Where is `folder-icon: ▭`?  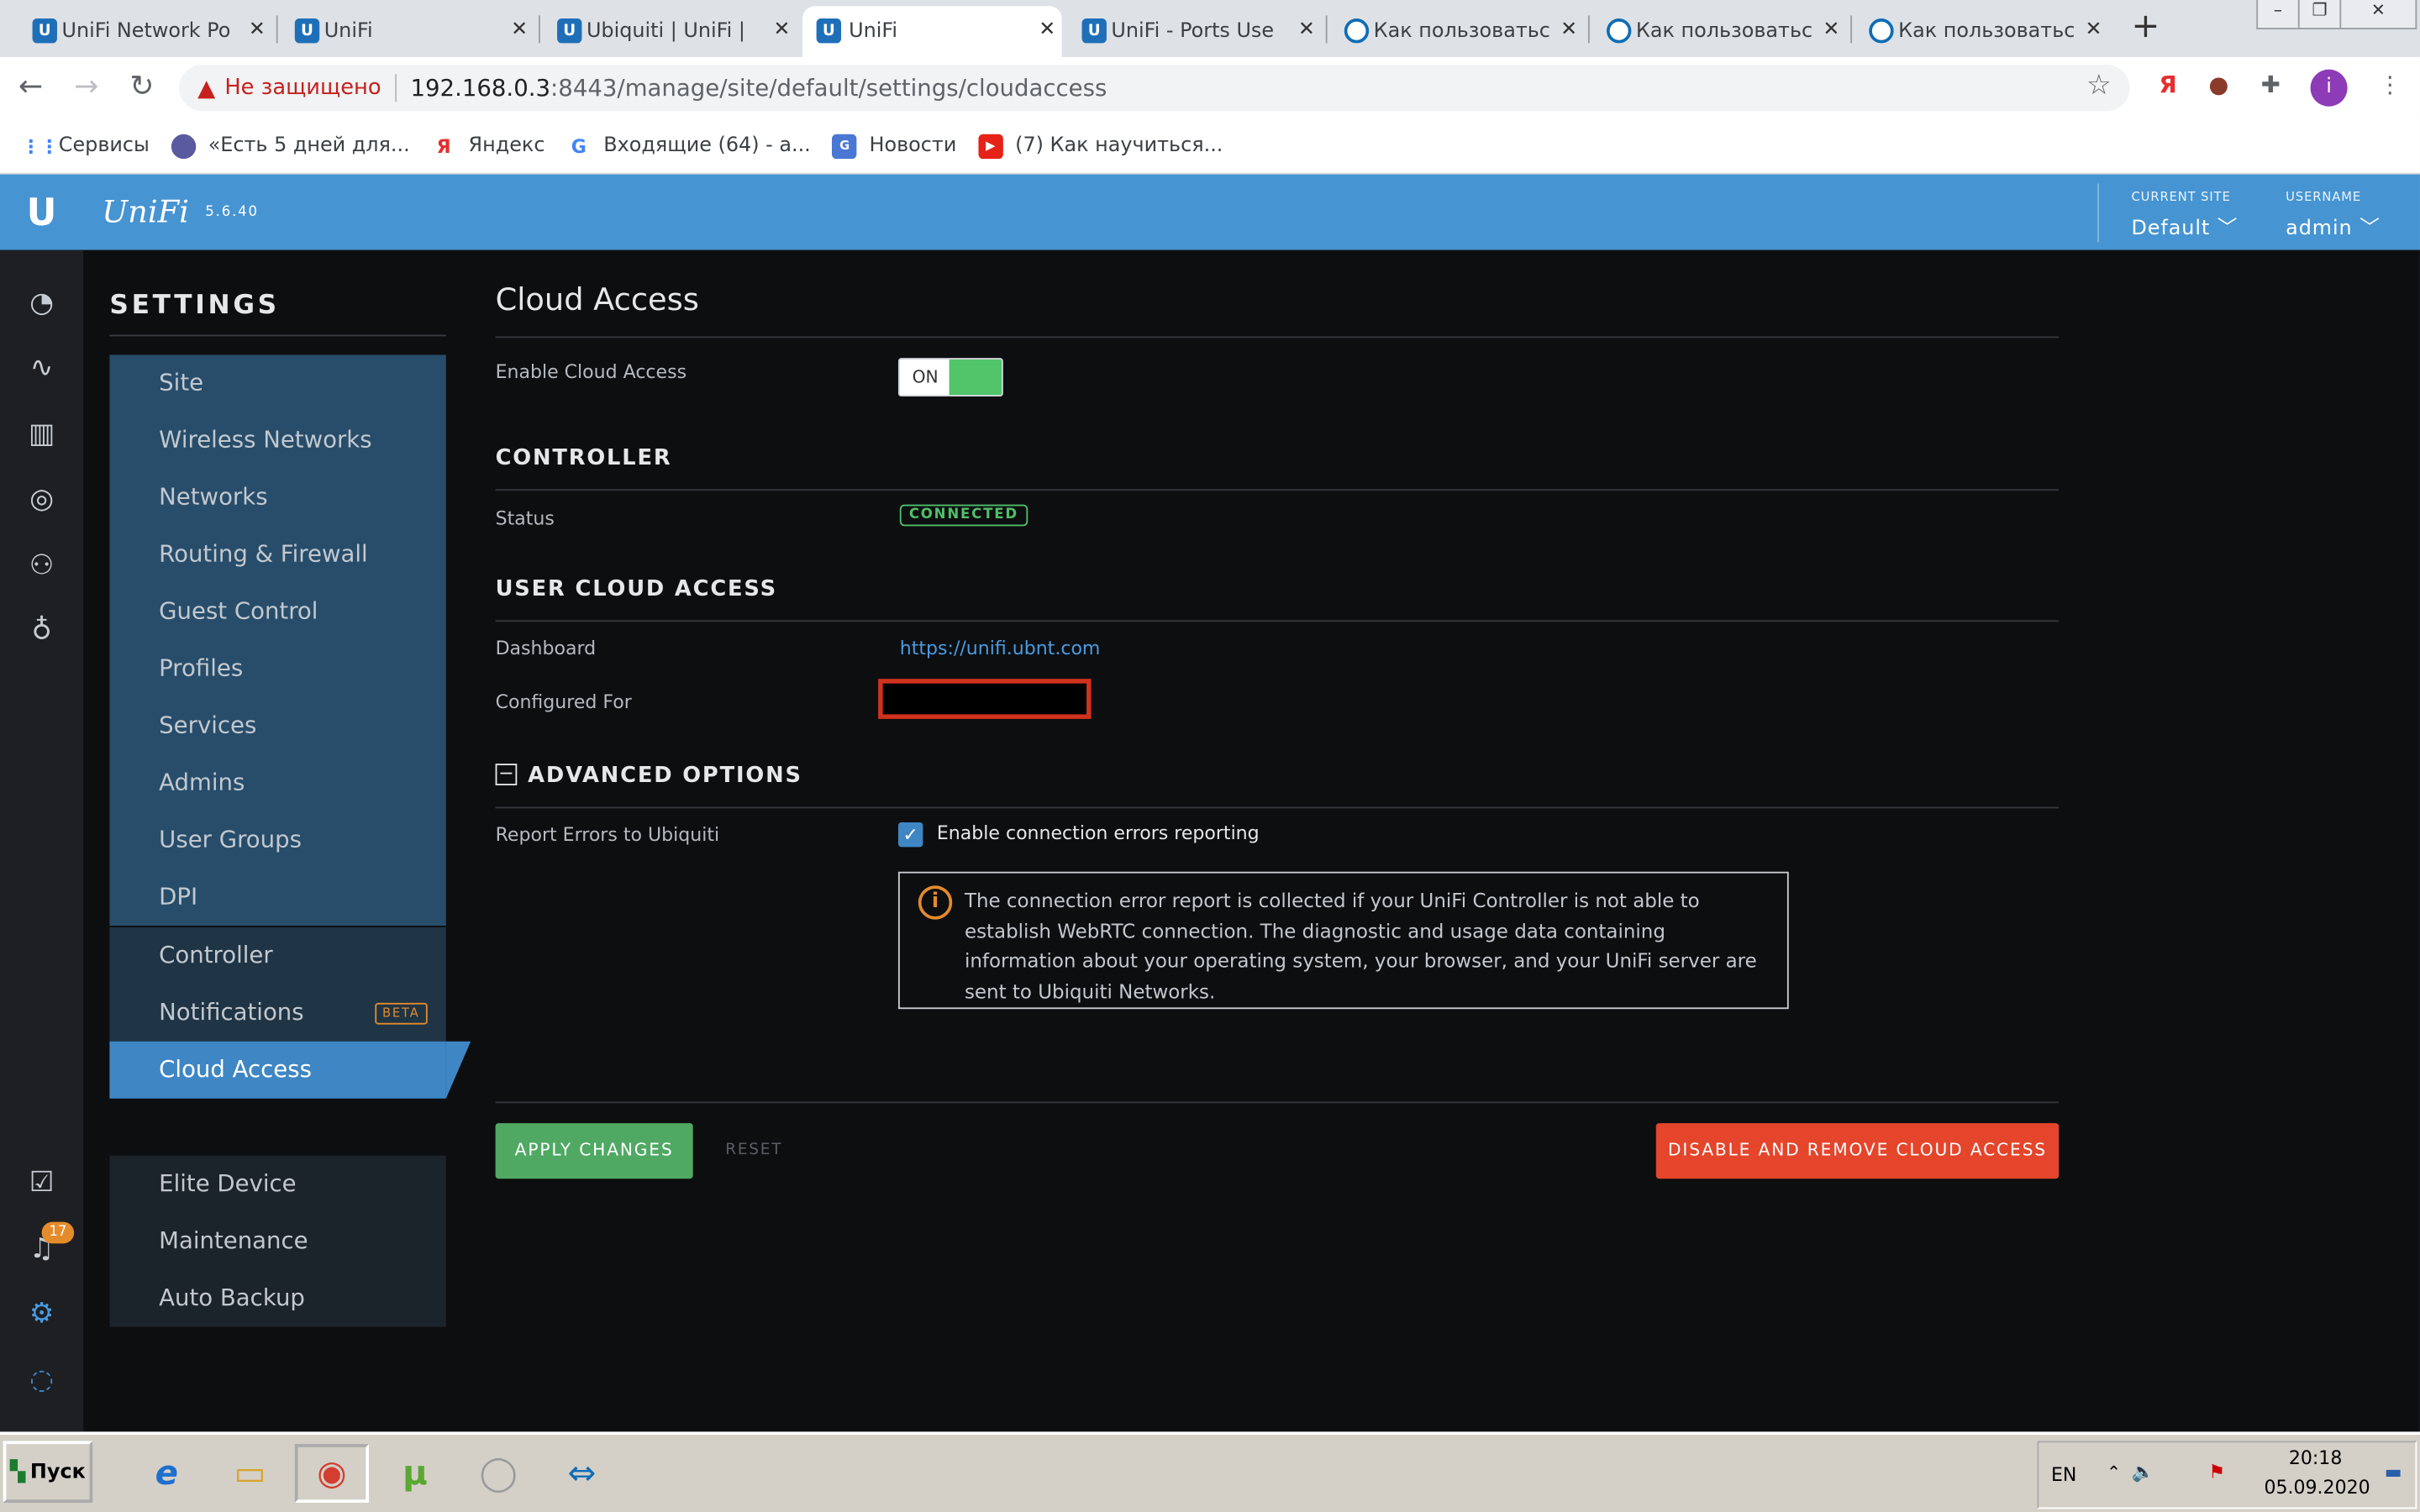
folder-icon: ▭ is located at coordinates (250, 1473).